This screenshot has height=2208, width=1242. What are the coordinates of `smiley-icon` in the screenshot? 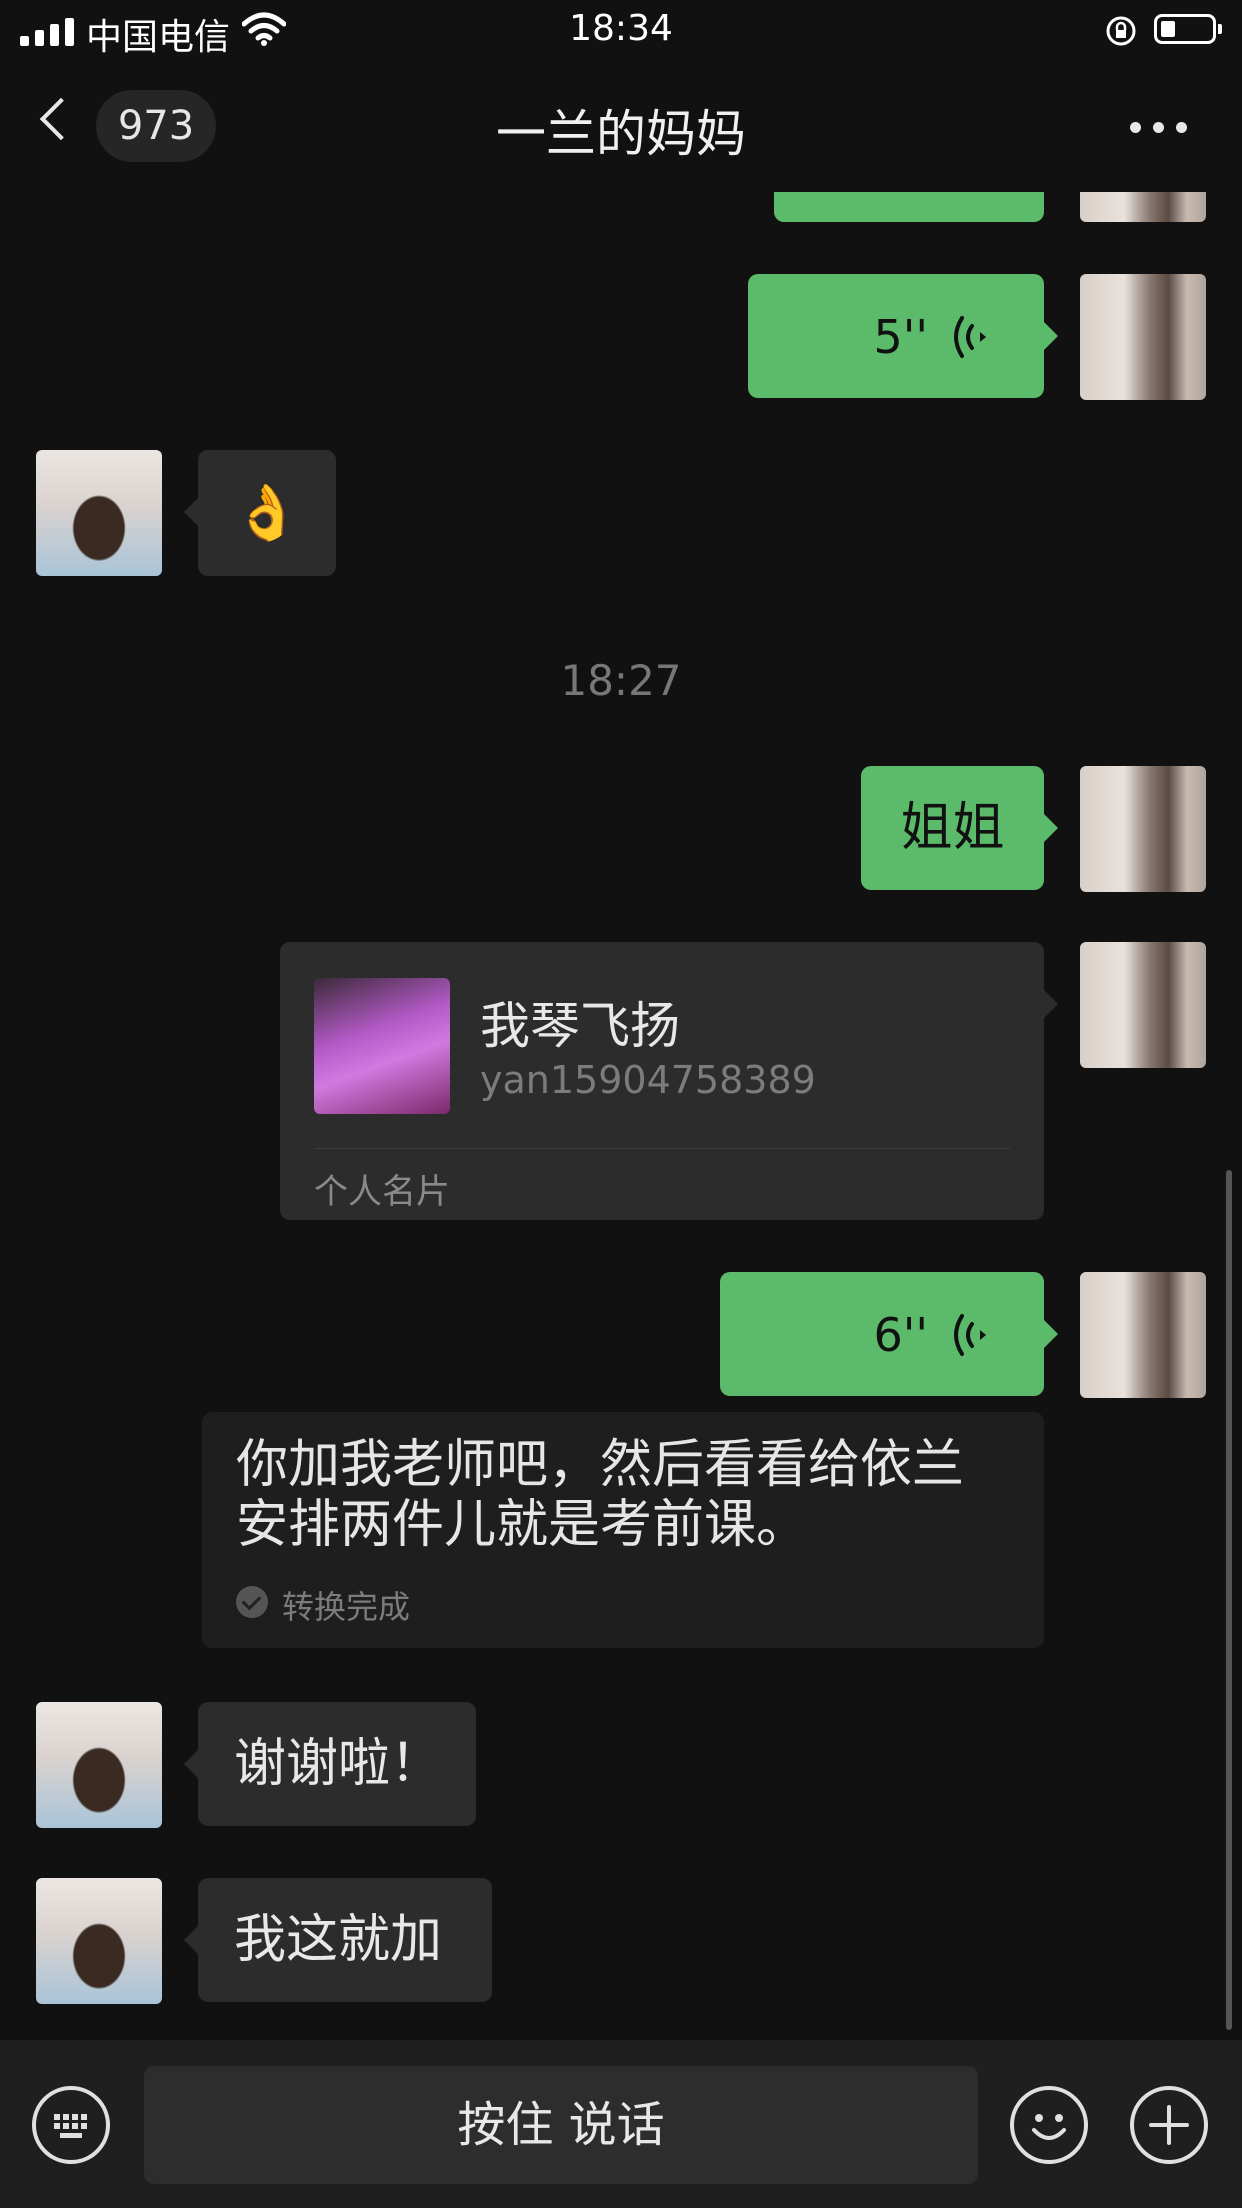 It's located at (1049, 2127).